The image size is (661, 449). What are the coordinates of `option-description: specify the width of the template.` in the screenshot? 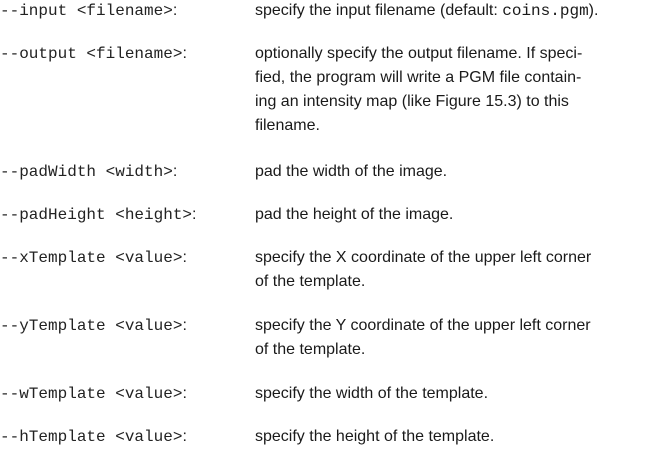 It's located at (458, 394).